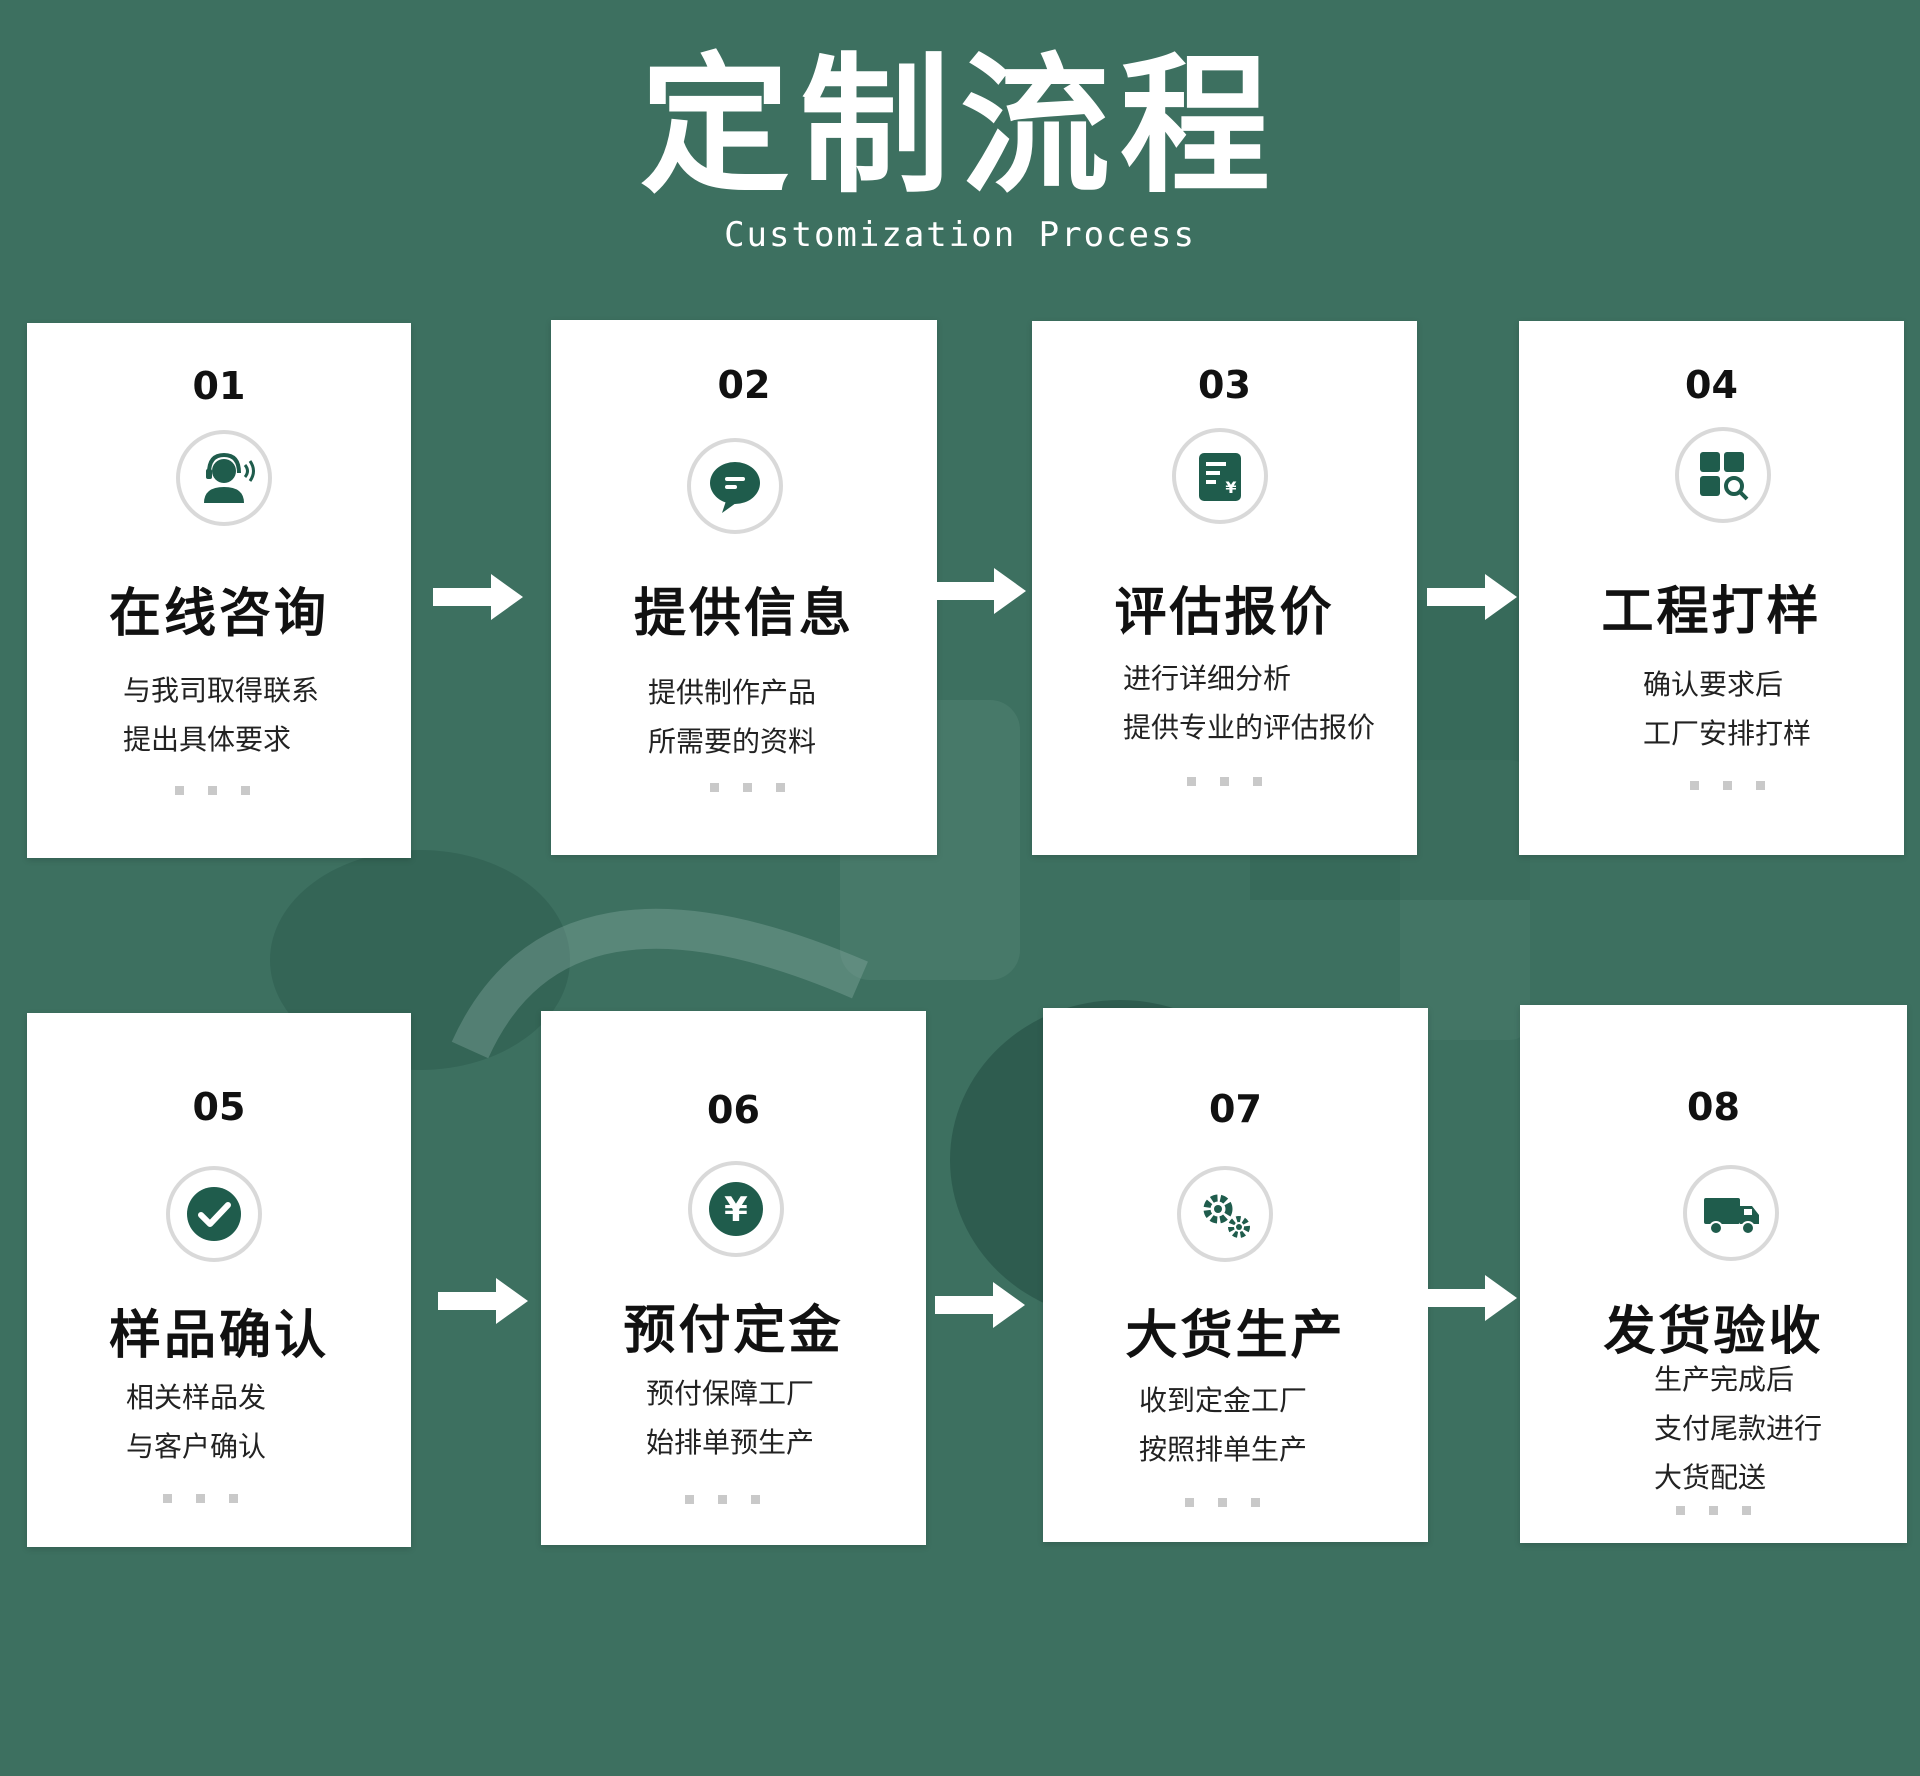 The height and width of the screenshot is (1776, 1920). I want to click on quote-document-icon: ¥, so click(1220, 477).